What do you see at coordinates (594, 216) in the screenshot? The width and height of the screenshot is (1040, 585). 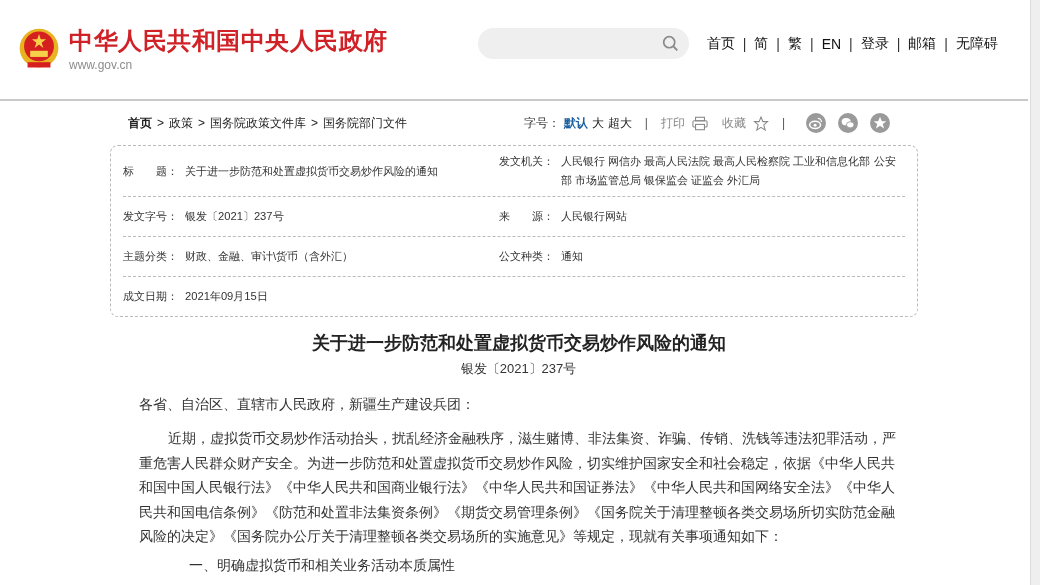 I see `field-value: 人民银行网站` at bounding box center [594, 216].